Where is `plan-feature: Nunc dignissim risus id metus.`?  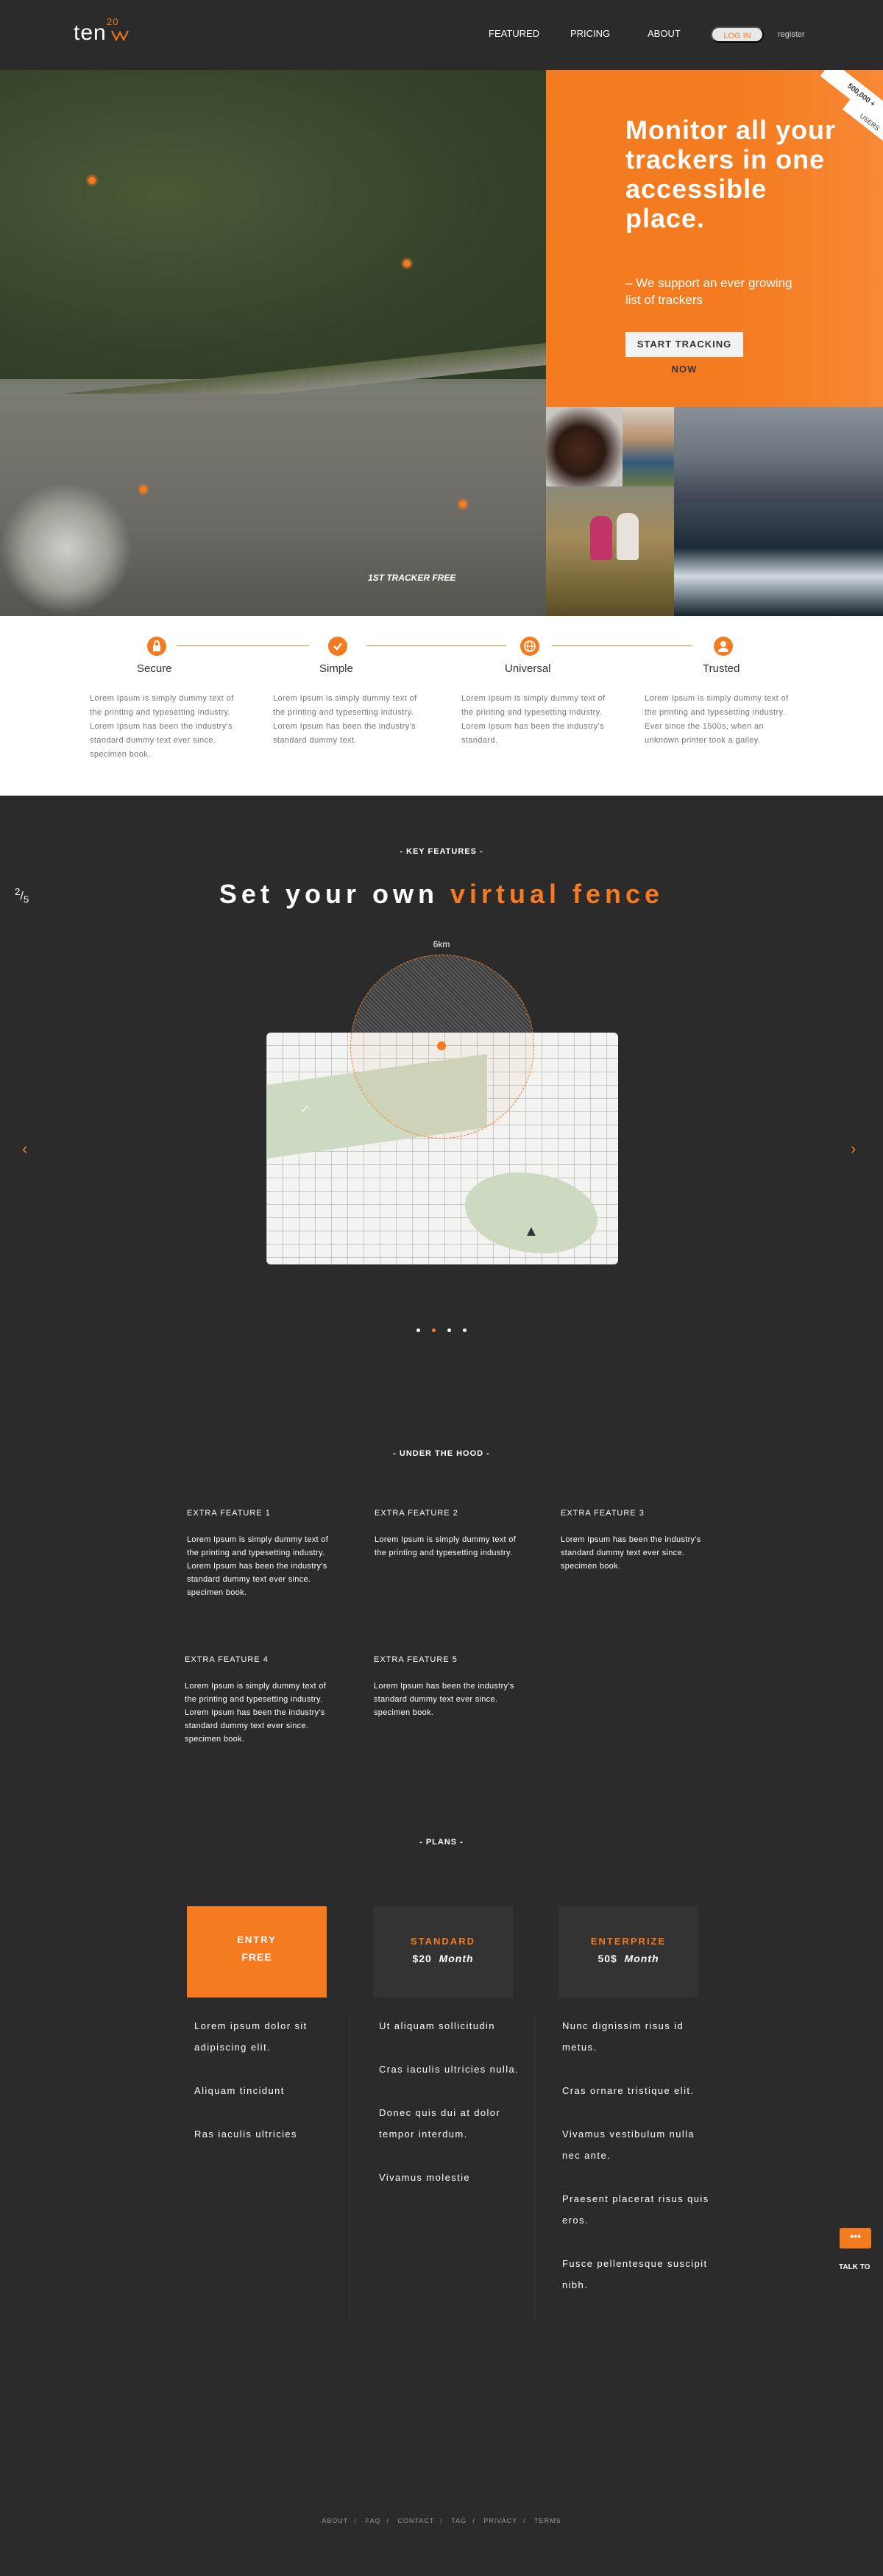 plan-feature: Nunc dignissim risus id metus. is located at coordinates (623, 2036).